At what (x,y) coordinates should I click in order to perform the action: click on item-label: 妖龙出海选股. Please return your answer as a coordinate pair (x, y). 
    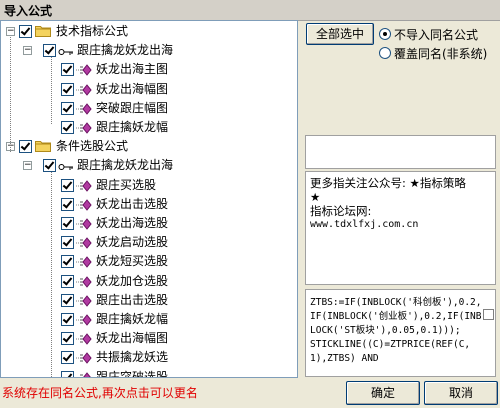
    Looking at the image, I should click on (132, 223).